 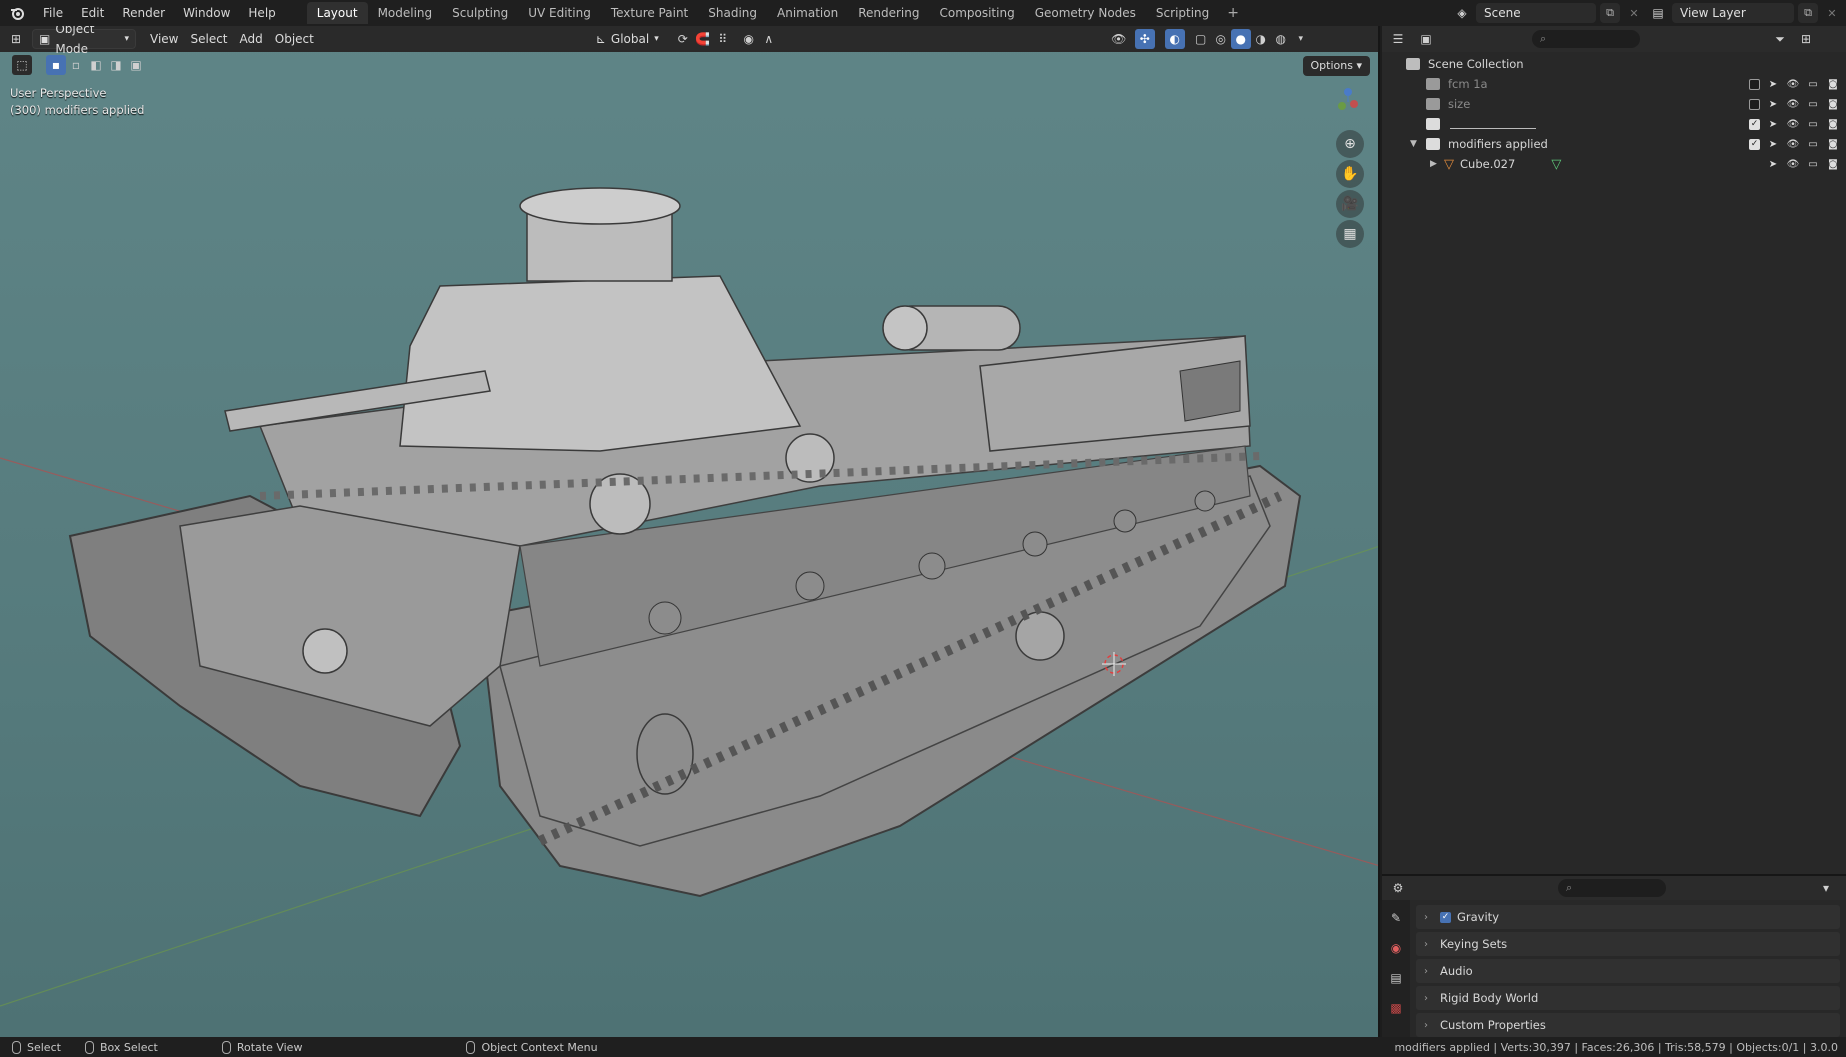 I want to click on collection-tab-icon: ▤, so click(x=1396, y=978).